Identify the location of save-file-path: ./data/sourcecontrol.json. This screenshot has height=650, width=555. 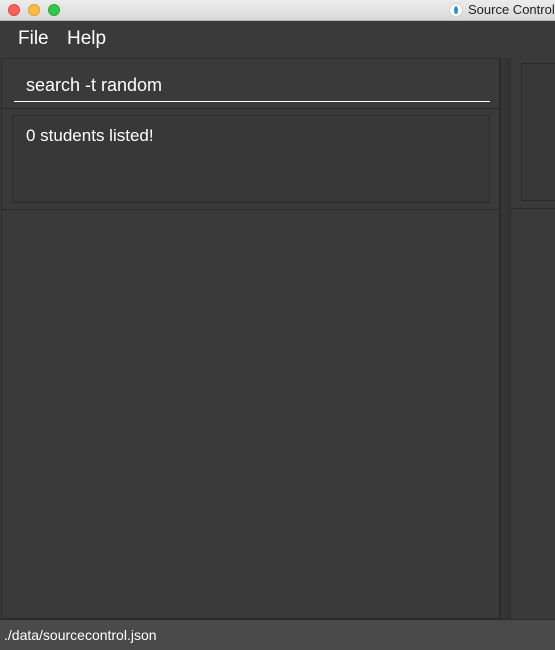
(80, 635).